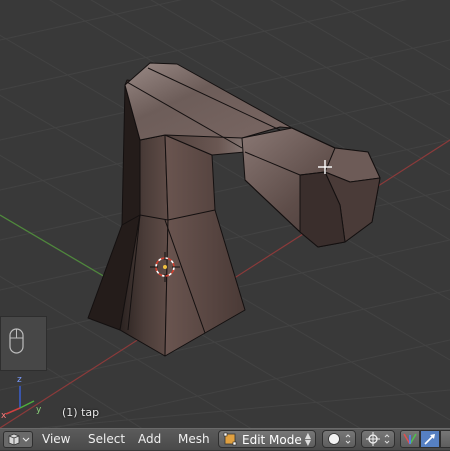 Image resolution: width=450 pixels, height=451 pixels. I want to click on editor-type-button, so click(18, 439).